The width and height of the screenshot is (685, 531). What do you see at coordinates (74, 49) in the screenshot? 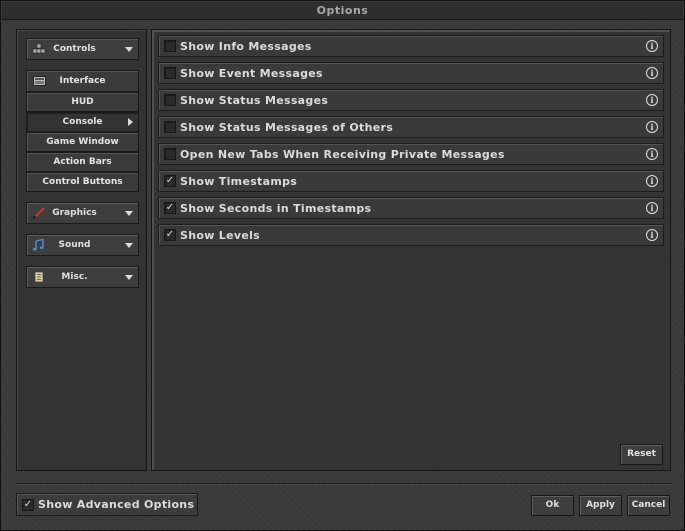
I see `controls-label: Controls` at bounding box center [74, 49].